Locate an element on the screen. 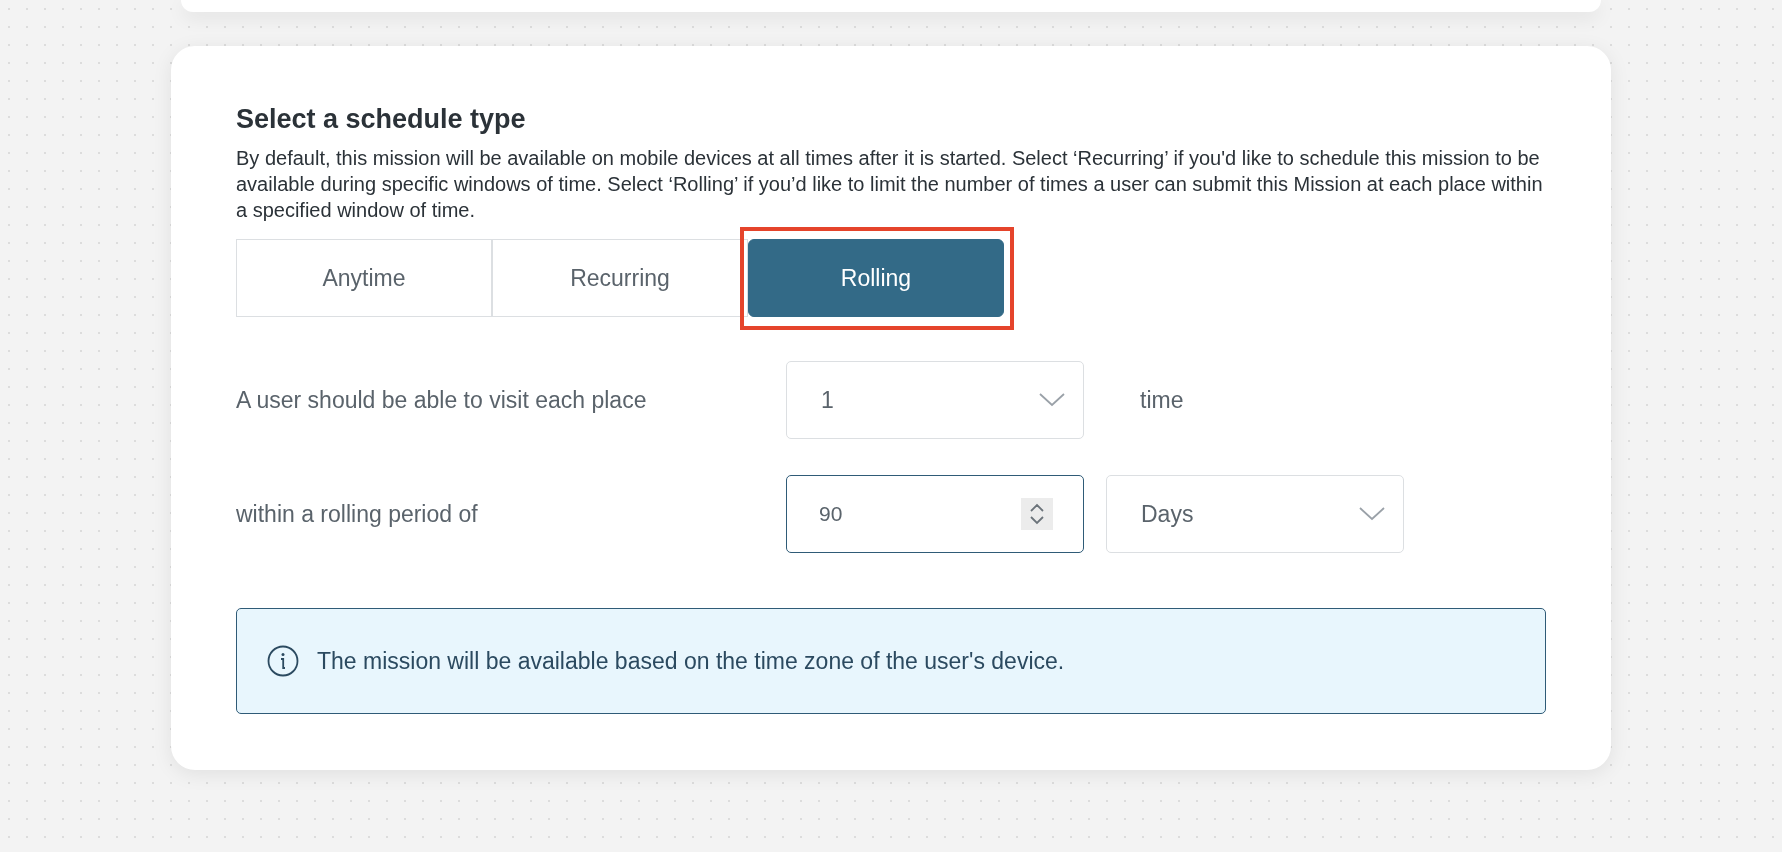 The width and height of the screenshot is (1782, 852). info-icon is located at coordinates (283, 661).